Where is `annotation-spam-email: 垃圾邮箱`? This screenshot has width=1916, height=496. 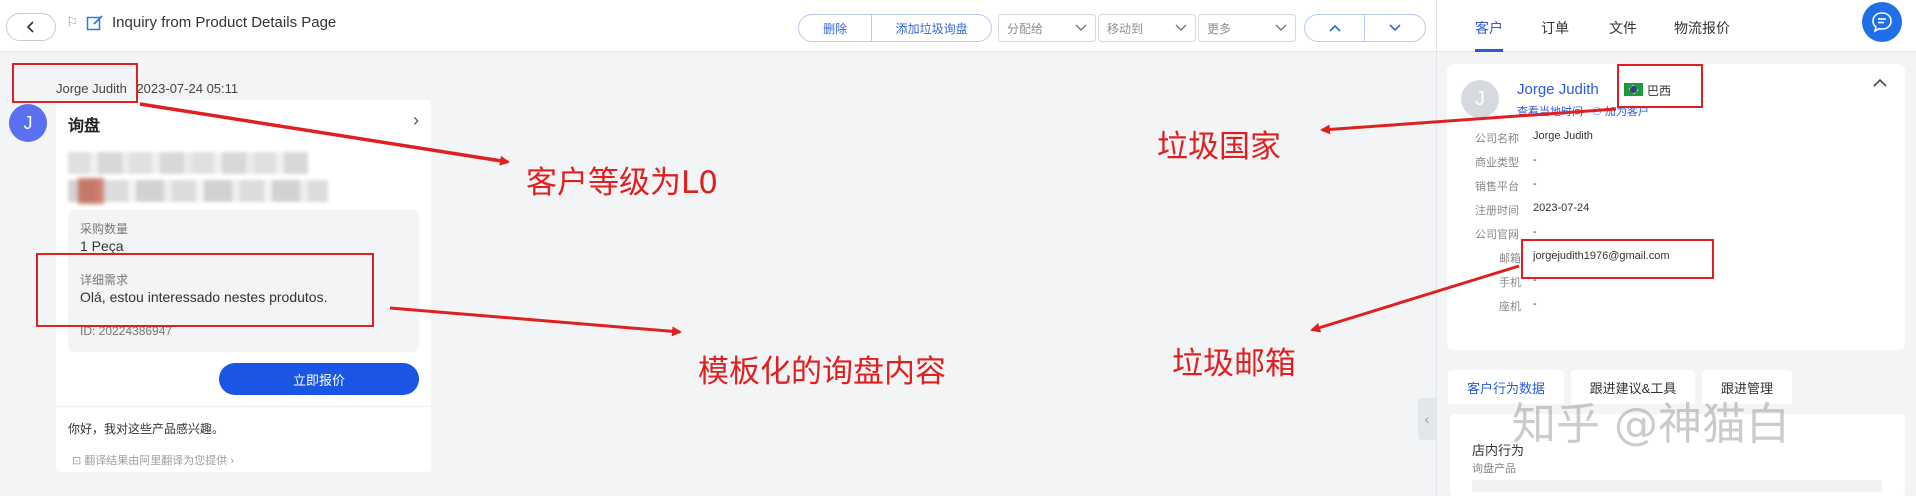 annotation-spam-email: 垃圾邮箱 is located at coordinates (1234, 364).